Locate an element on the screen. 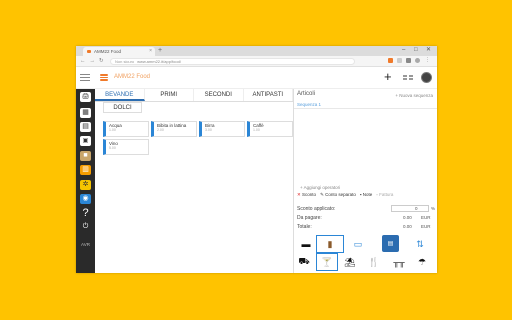 Image resolution: width=512 pixels, height=320 pixels. beach-icon: ⛱ is located at coordinates (350, 262).